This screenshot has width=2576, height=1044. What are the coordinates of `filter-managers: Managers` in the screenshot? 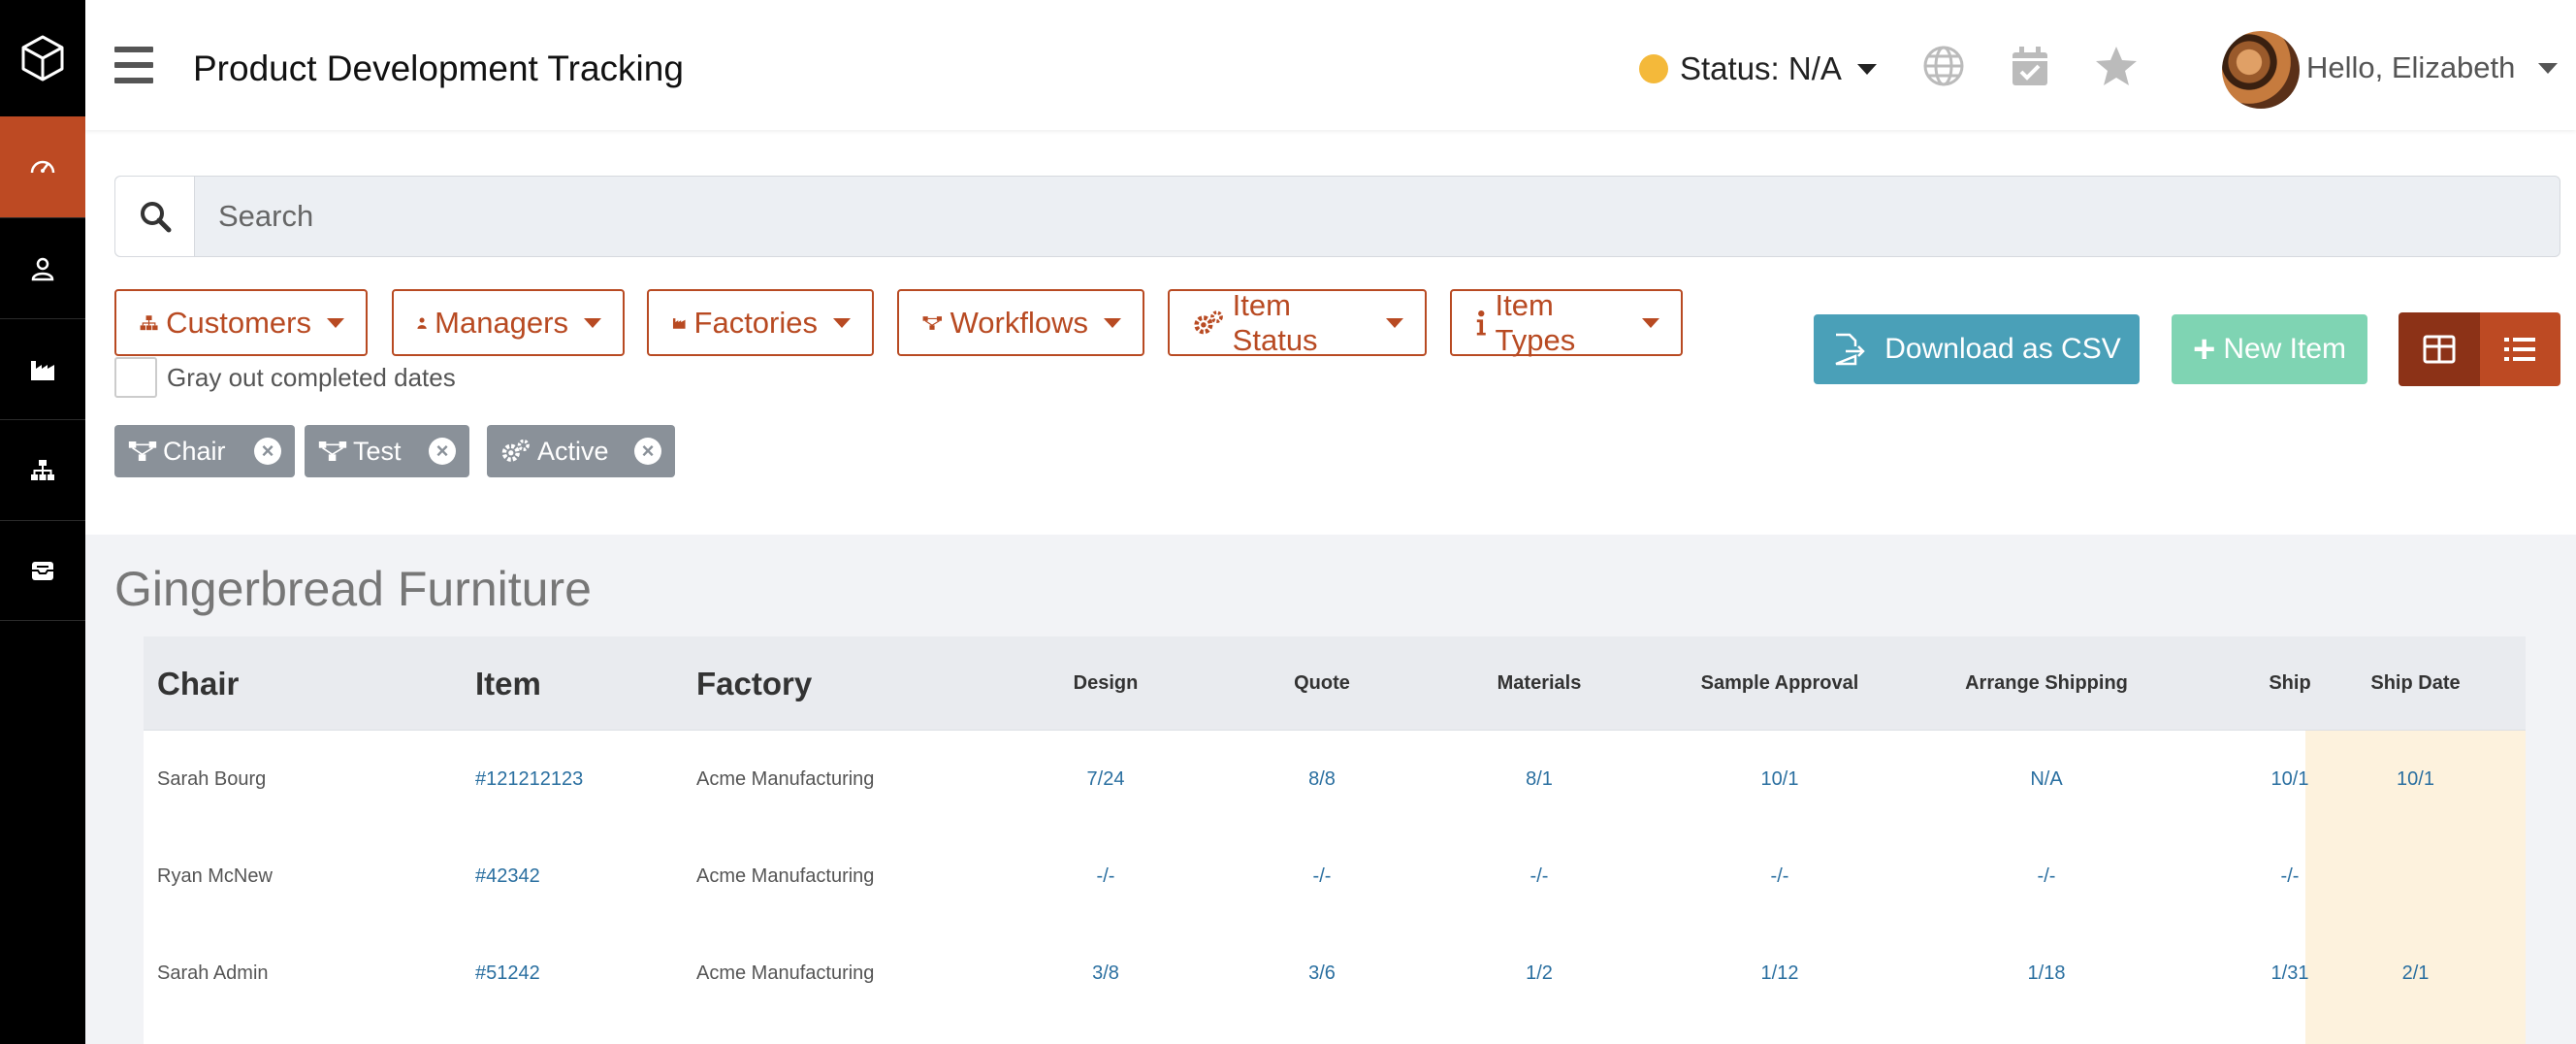 It's located at (508, 322).